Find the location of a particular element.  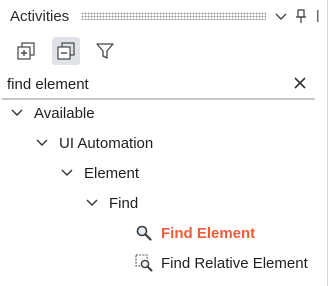

panel-titlebar: Activities is located at coordinates (163, 17).